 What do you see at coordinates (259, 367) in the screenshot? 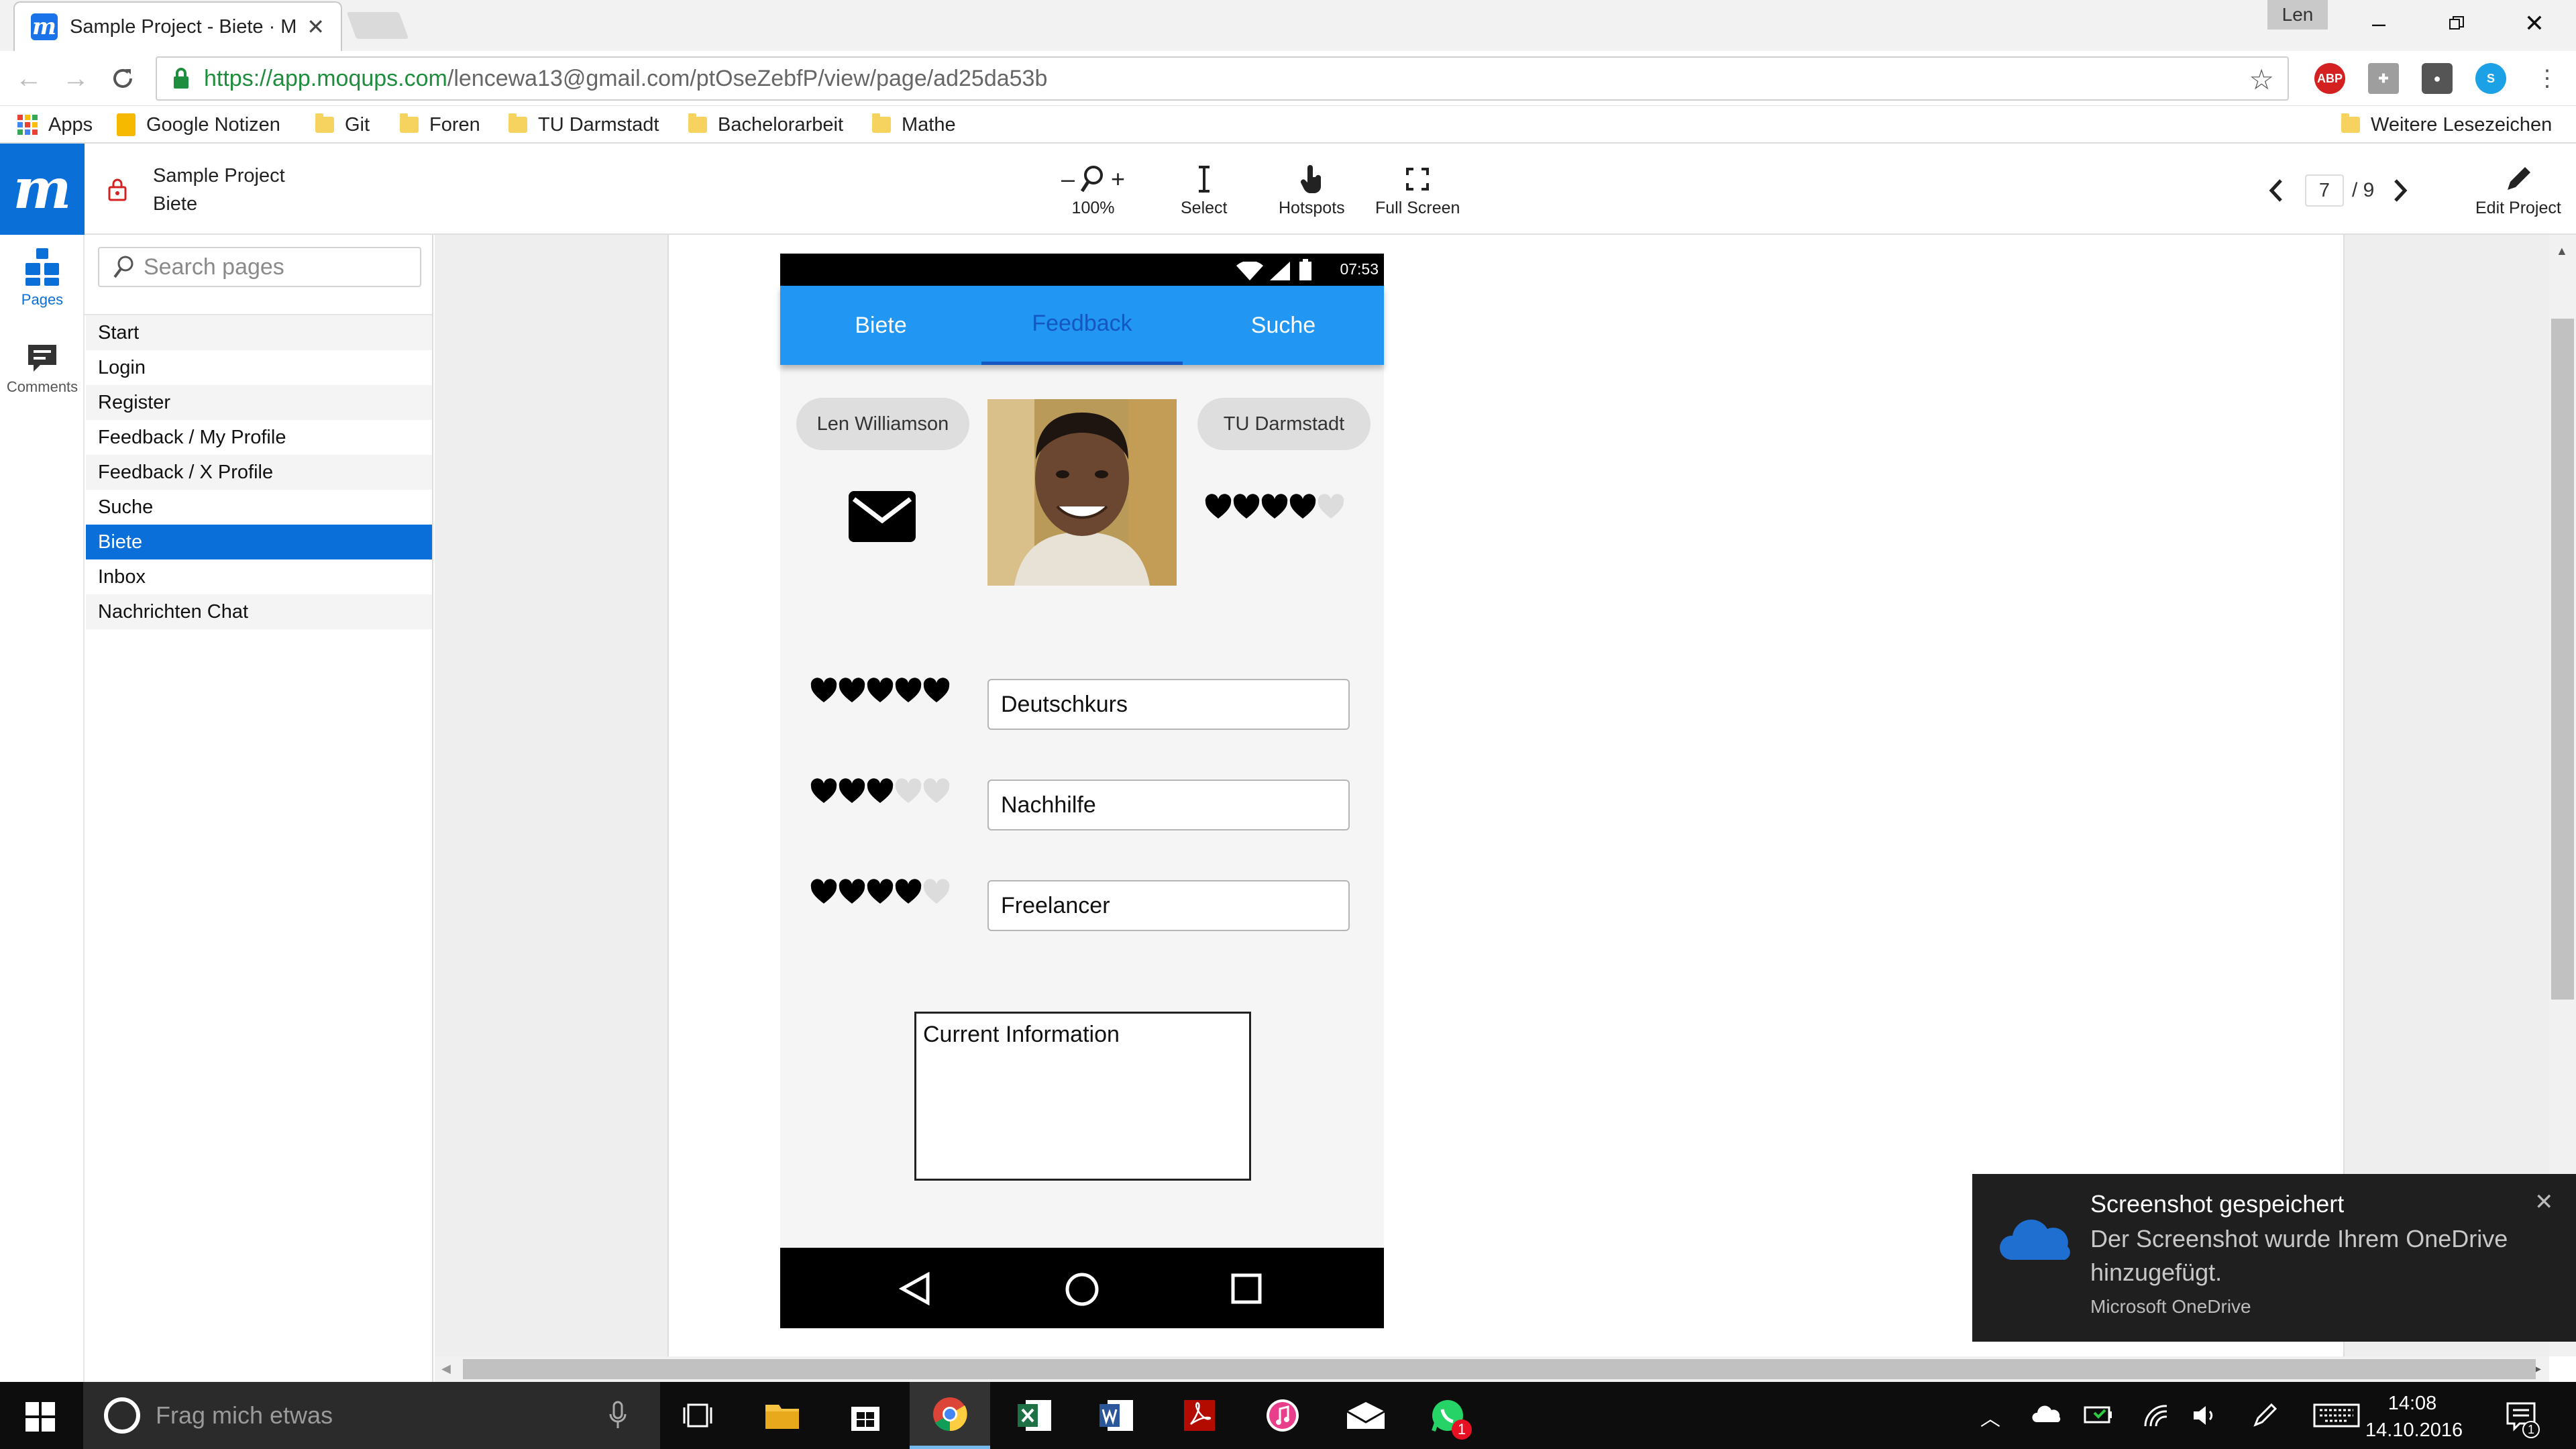
I see `page-item-login: Login` at bounding box center [259, 367].